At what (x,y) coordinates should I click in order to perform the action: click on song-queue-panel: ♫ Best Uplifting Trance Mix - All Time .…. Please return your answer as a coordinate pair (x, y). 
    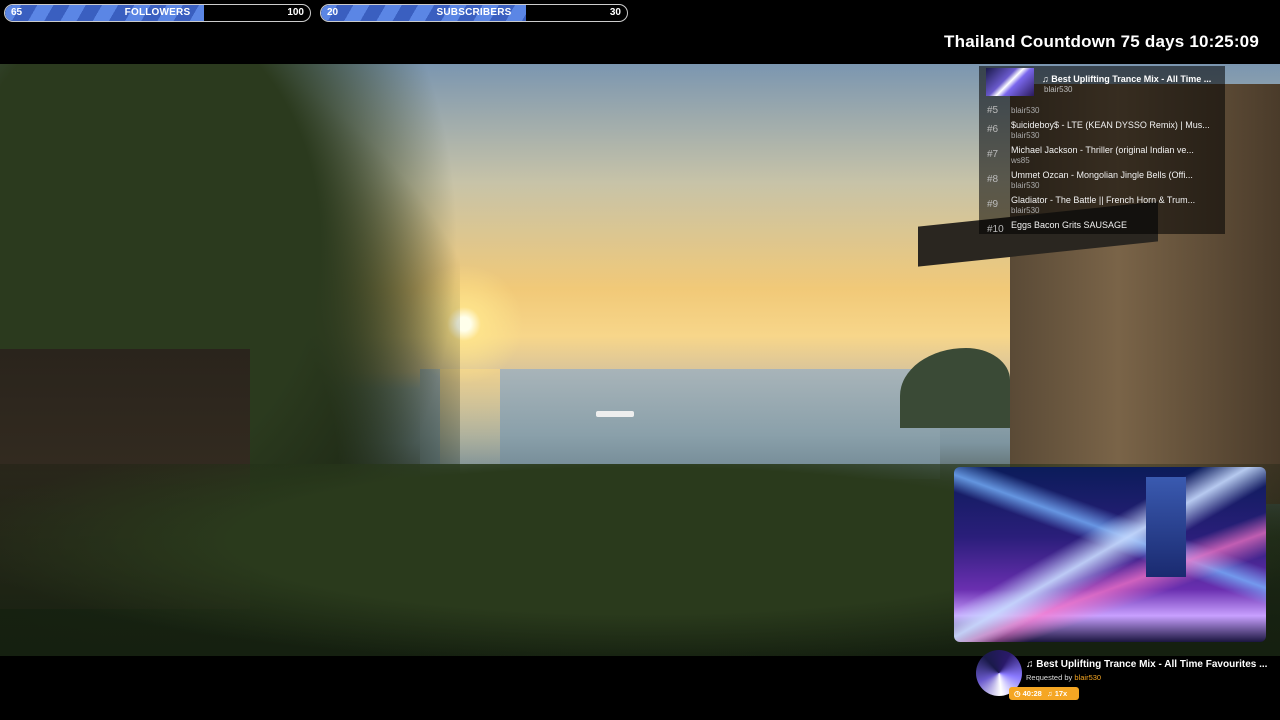
    Looking at the image, I should click on (1102, 150).